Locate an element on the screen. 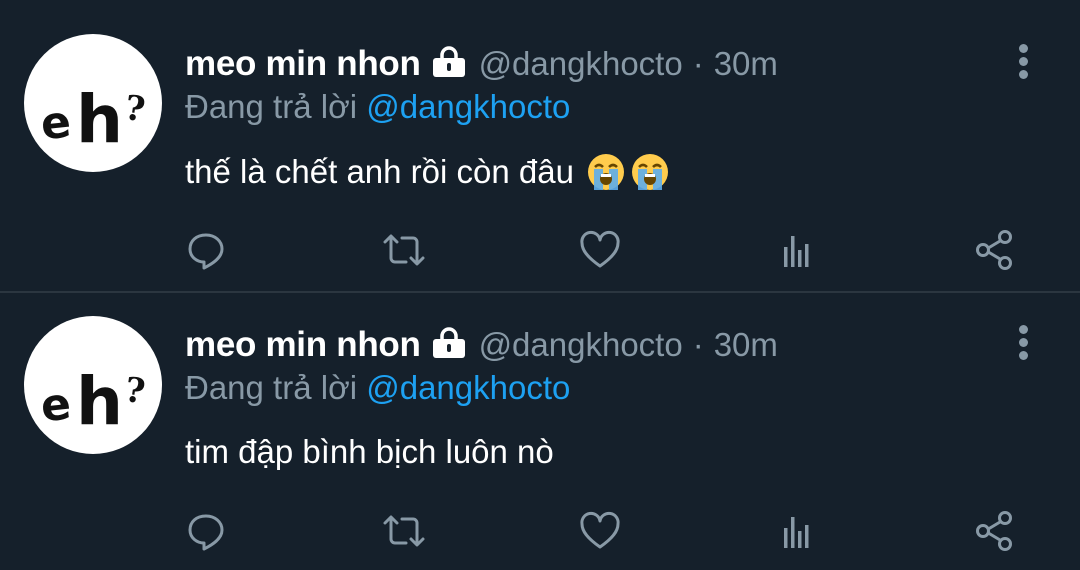  tweet-text-content: tim đập bình bịch luôn nò is located at coordinates (369, 451).